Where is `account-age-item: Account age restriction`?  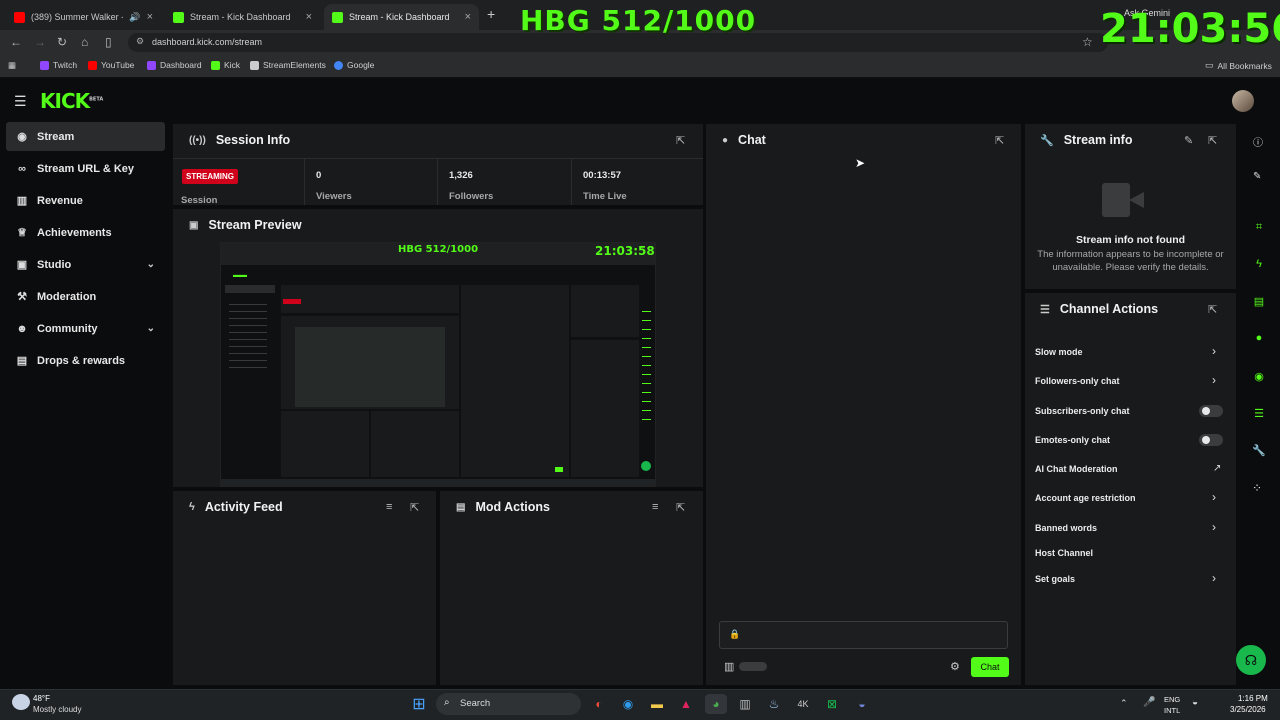 account-age-item: Account age restriction is located at coordinates (1085, 498).